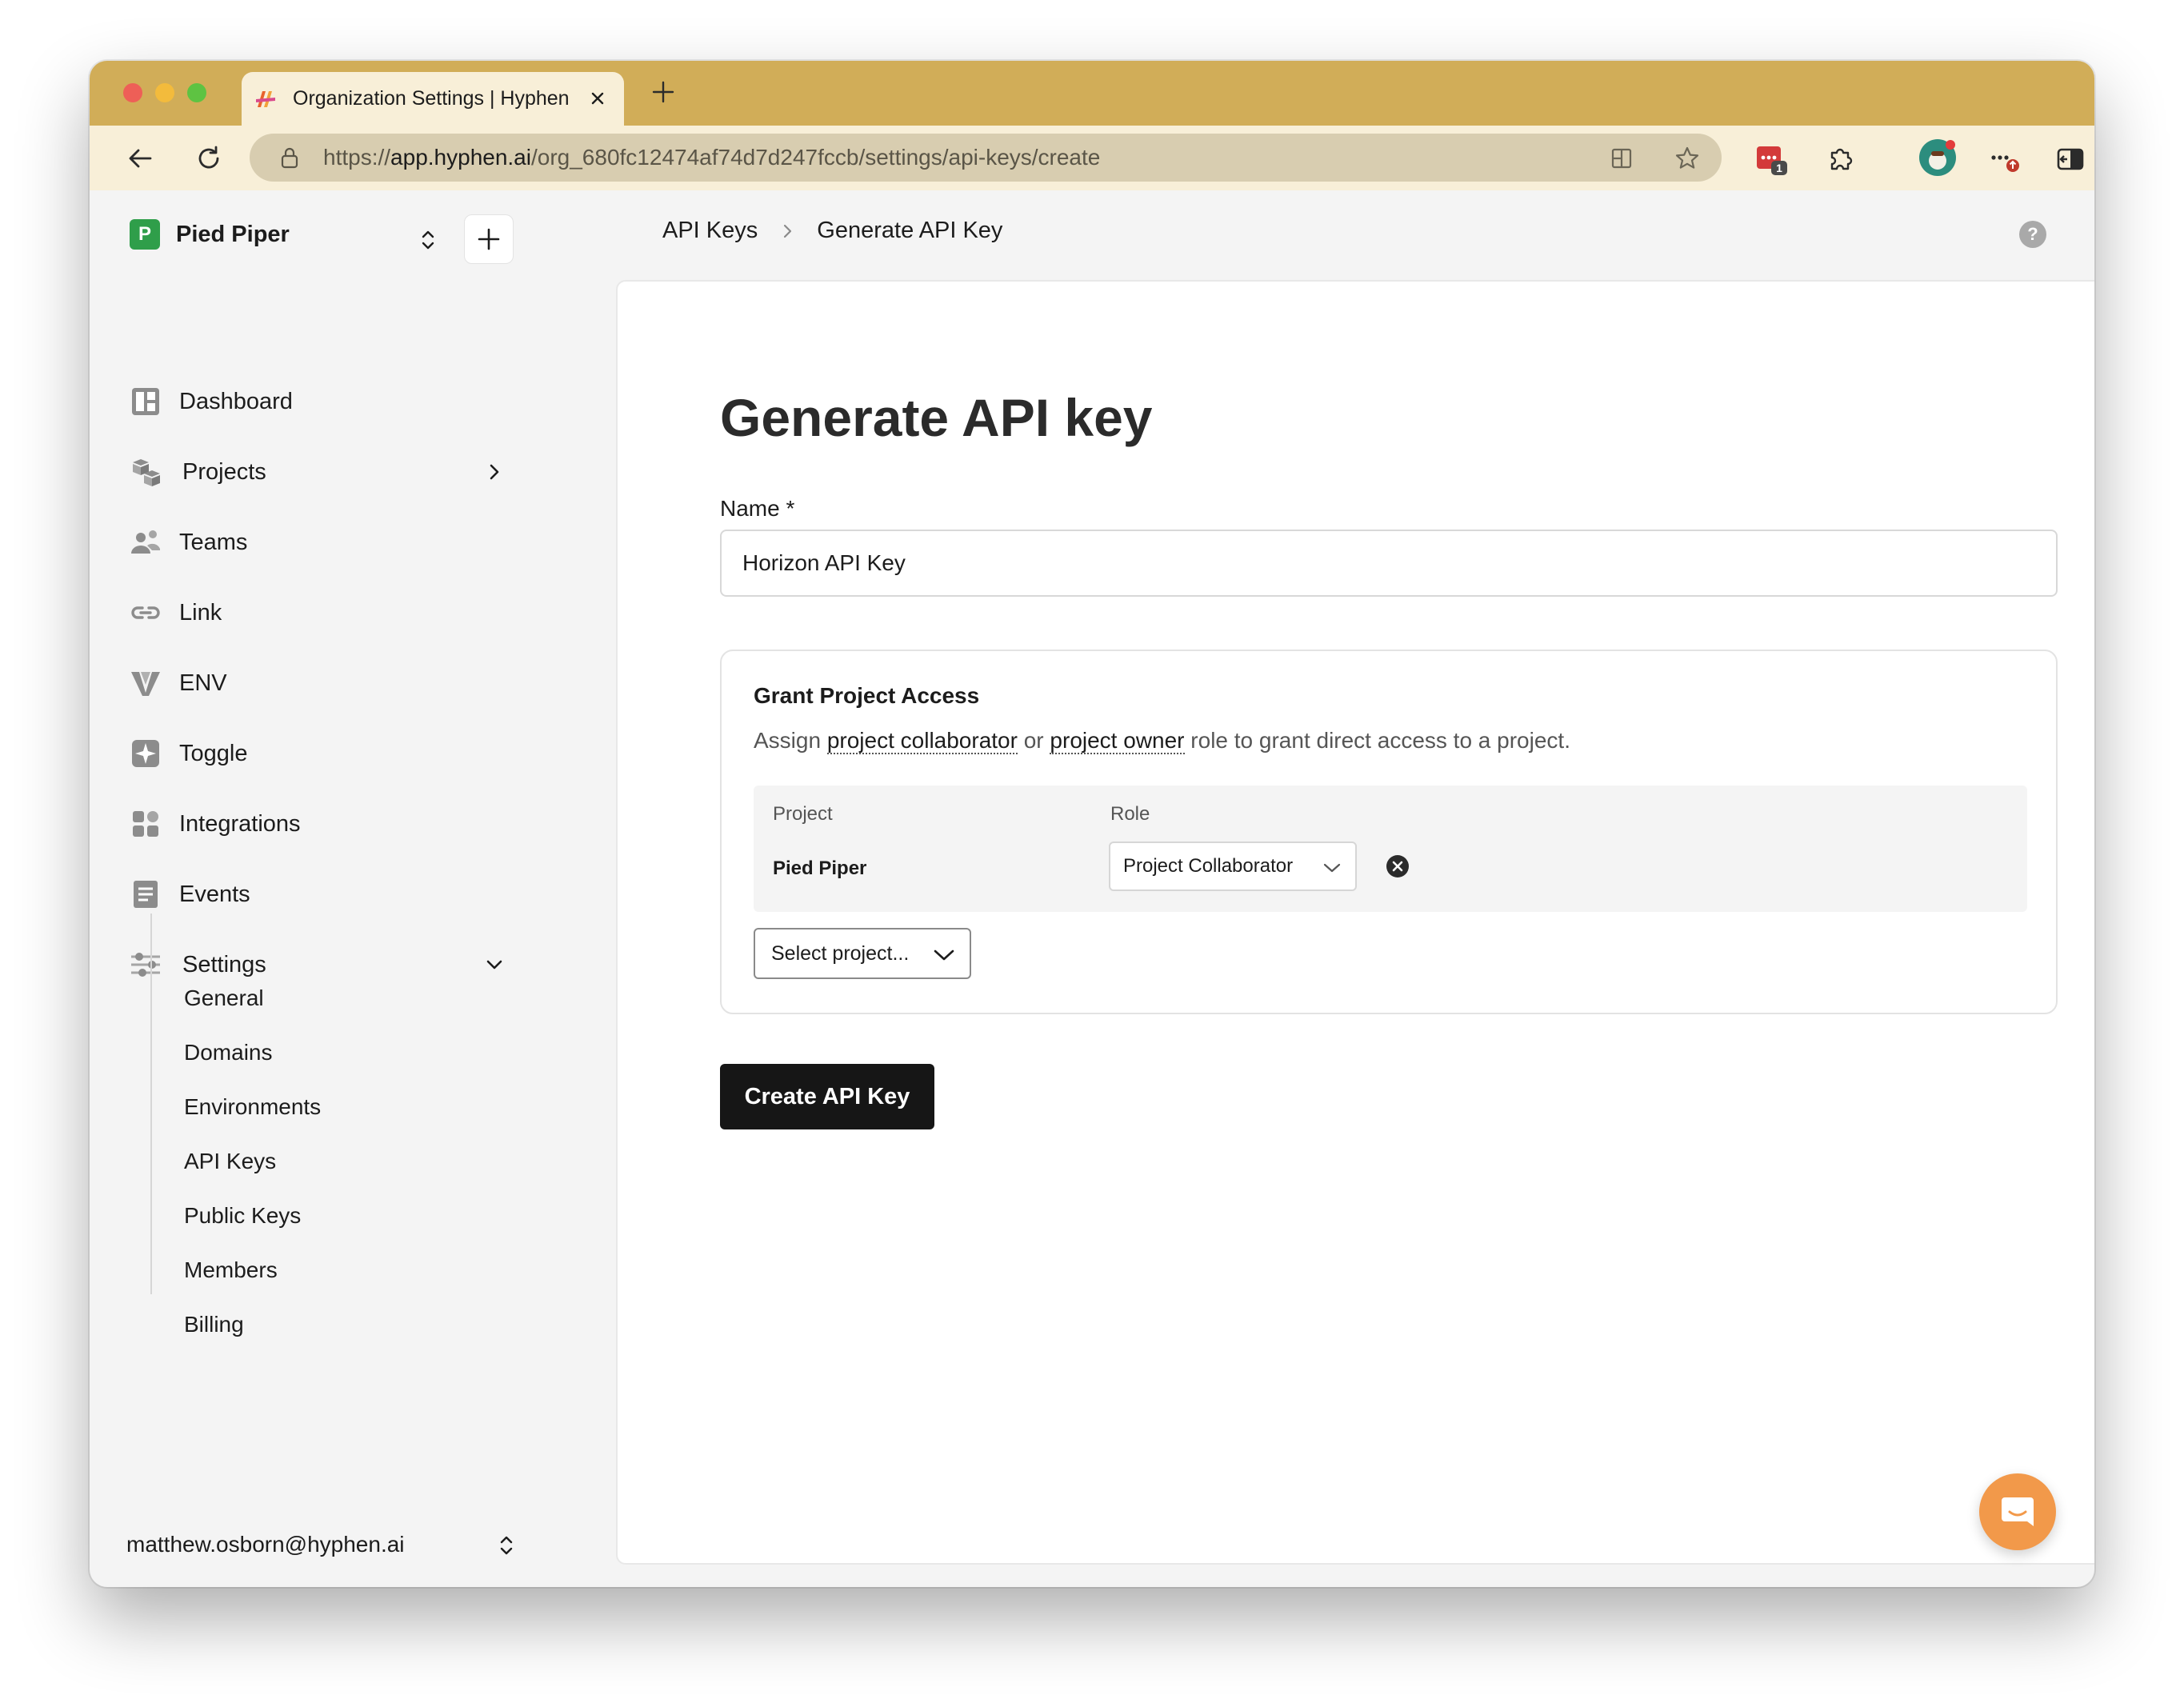 Image resolution: width=2184 pixels, height=1707 pixels. I want to click on extension-badge: 1, so click(1779, 168).